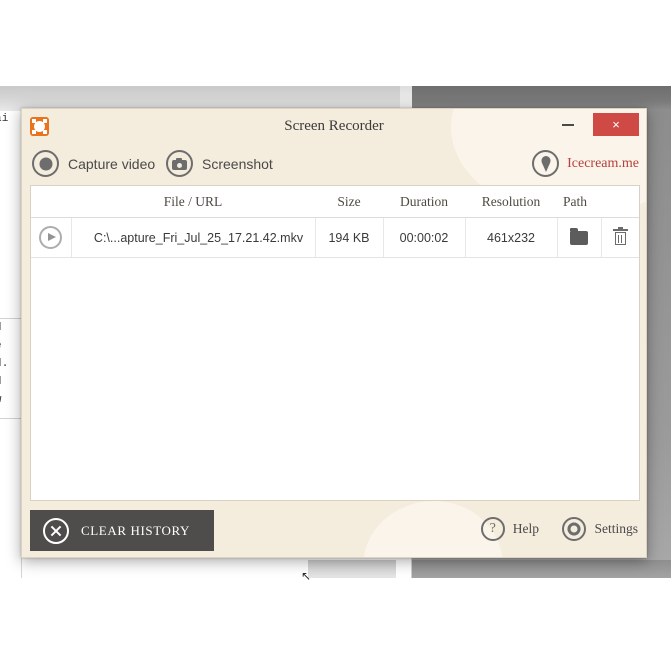 Image resolution: width=671 pixels, height=671 pixels. Describe the element at coordinates (334, 126) in the screenshot. I see `titlebar: Screen Recorder ×` at that location.